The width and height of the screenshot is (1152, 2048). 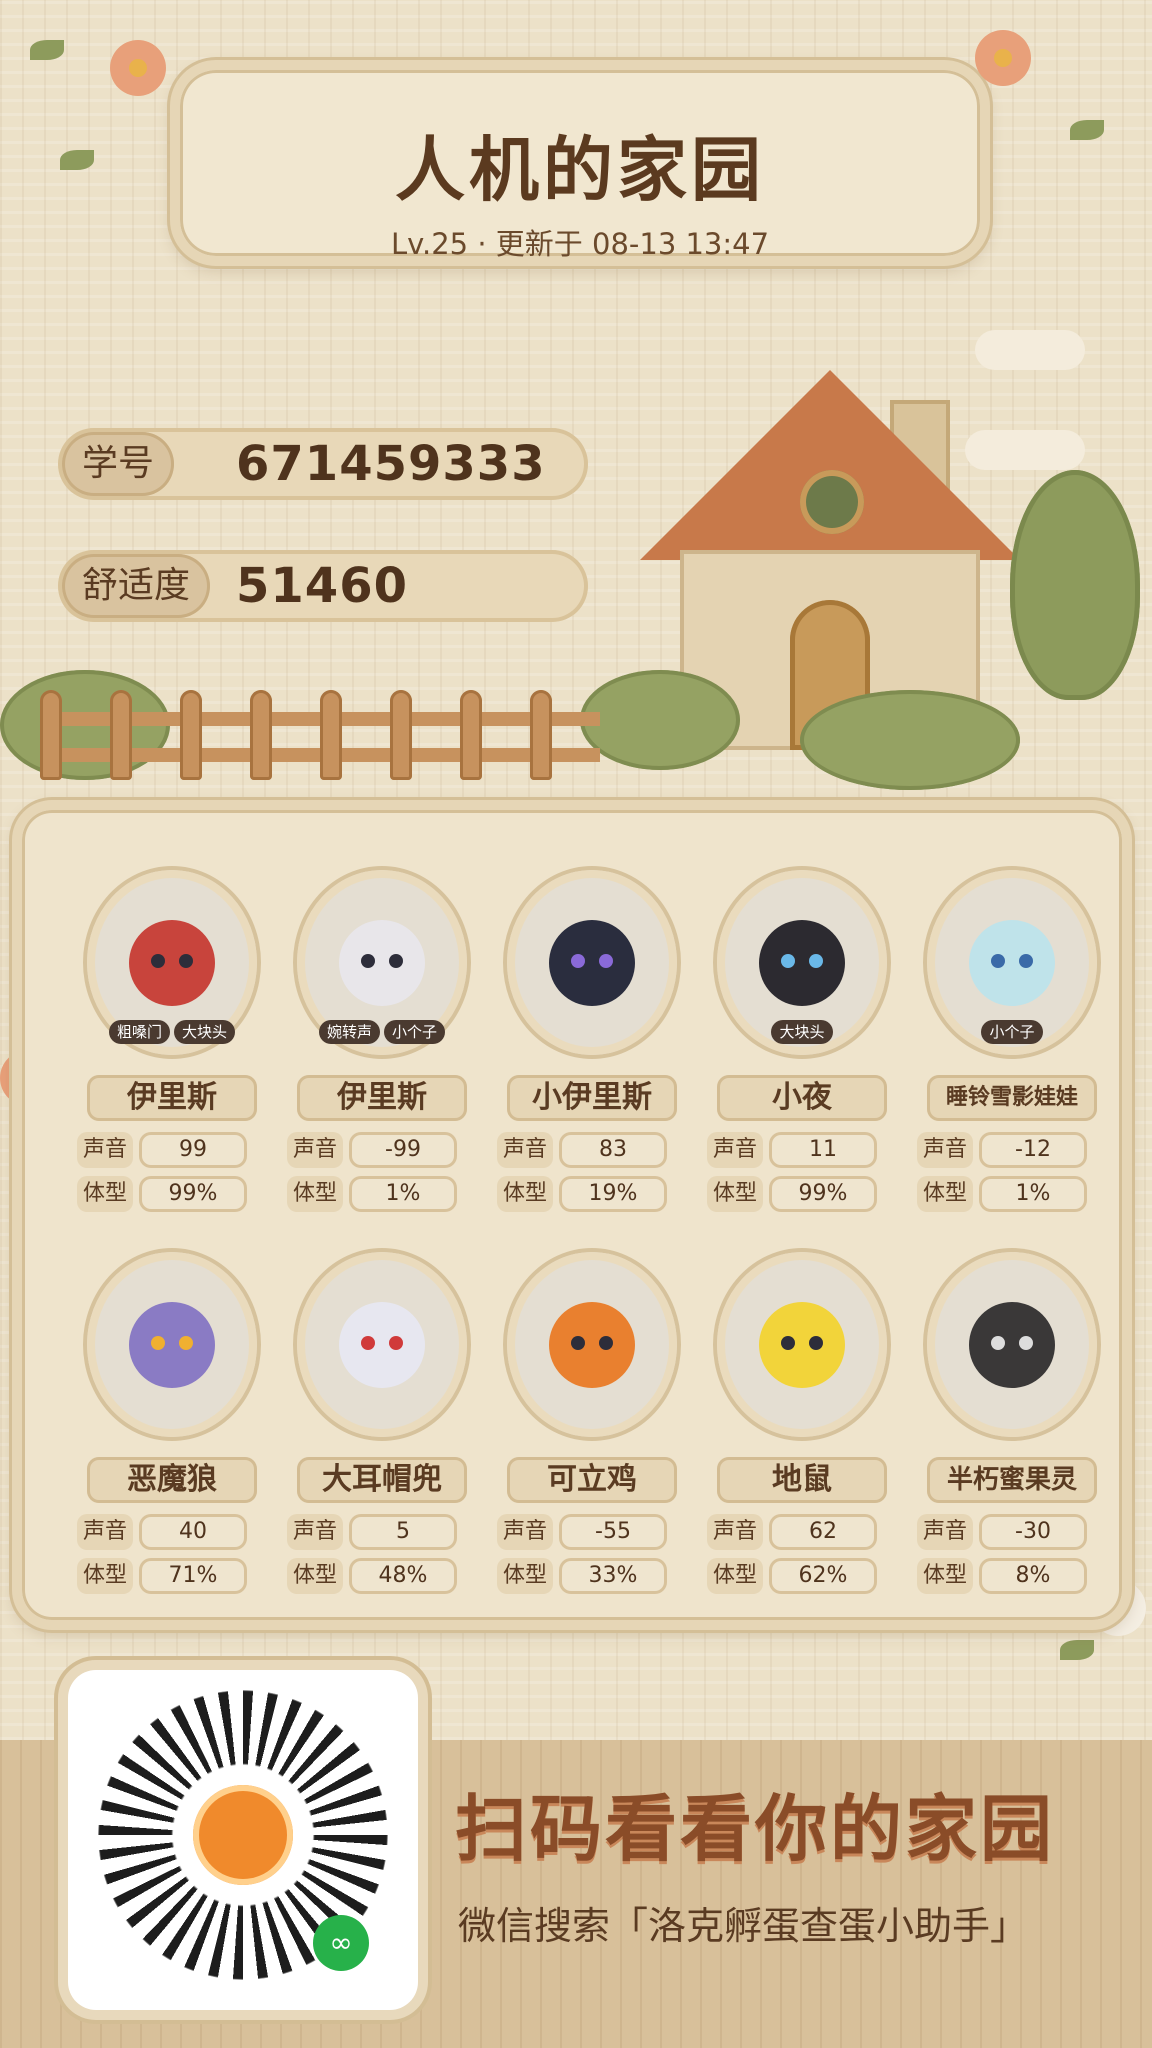 What do you see at coordinates (382, 1050) in the screenshot?
I see `creature-card: 婉转声 小个子 伊里斯 声音 -99 体型 1%` at bounding box center [382, 1050].